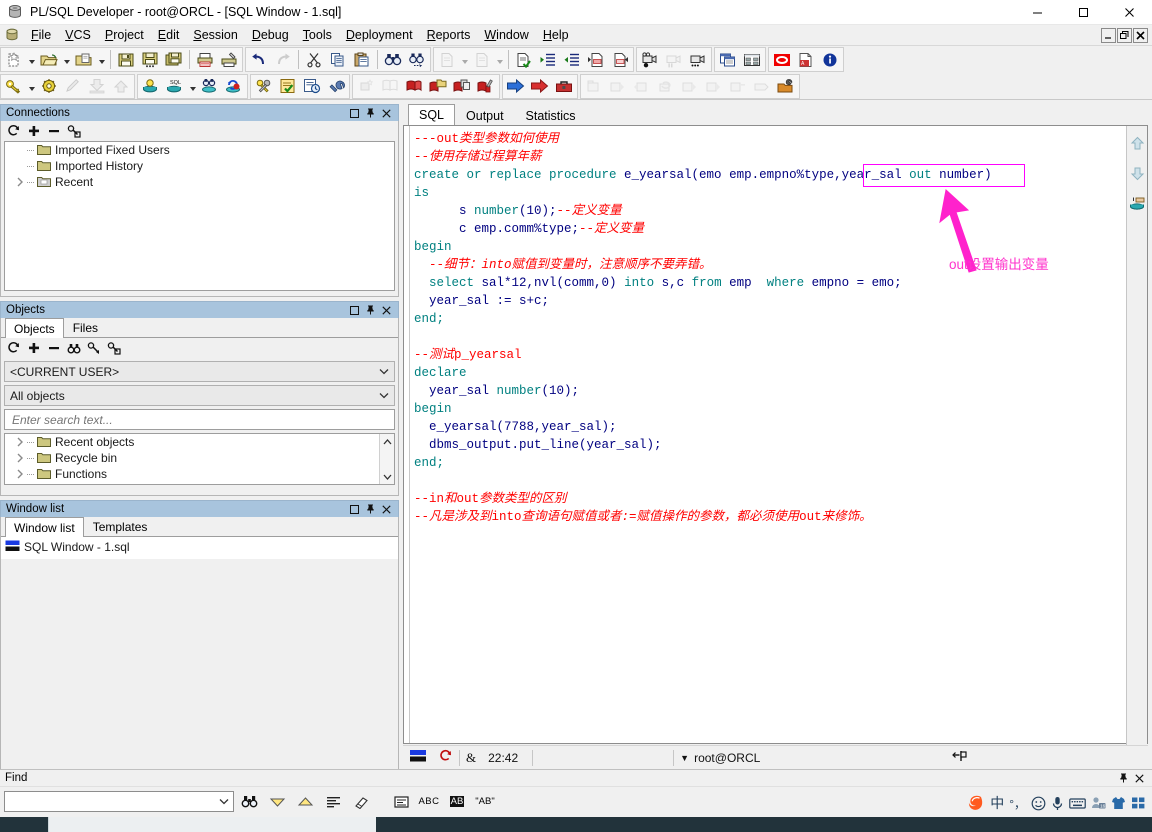 This screenshot has height=832, width=1152. I want to click on close-icon, so click(386, 509).